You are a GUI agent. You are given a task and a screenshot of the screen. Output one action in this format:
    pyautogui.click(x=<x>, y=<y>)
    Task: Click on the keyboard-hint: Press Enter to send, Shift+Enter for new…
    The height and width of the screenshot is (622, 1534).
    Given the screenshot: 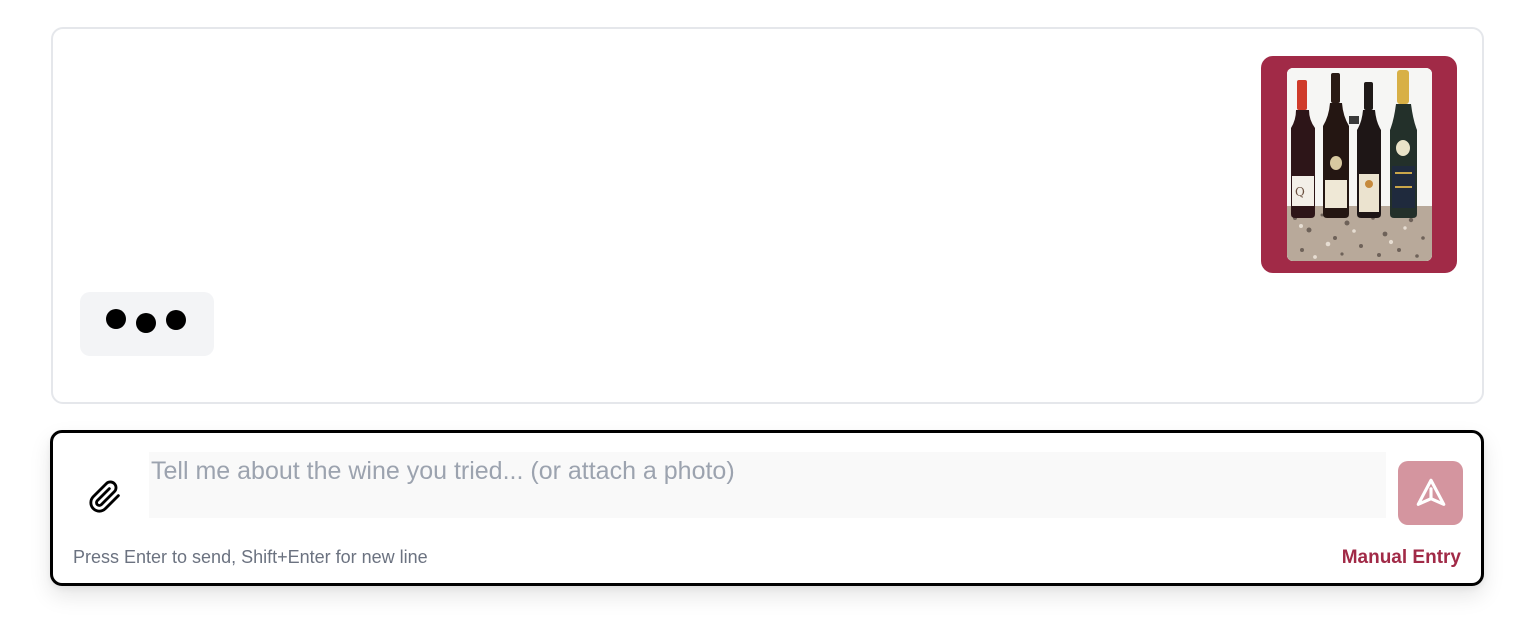 What is the action you would take?
    pyautogui.click(x=250, y=557)
    